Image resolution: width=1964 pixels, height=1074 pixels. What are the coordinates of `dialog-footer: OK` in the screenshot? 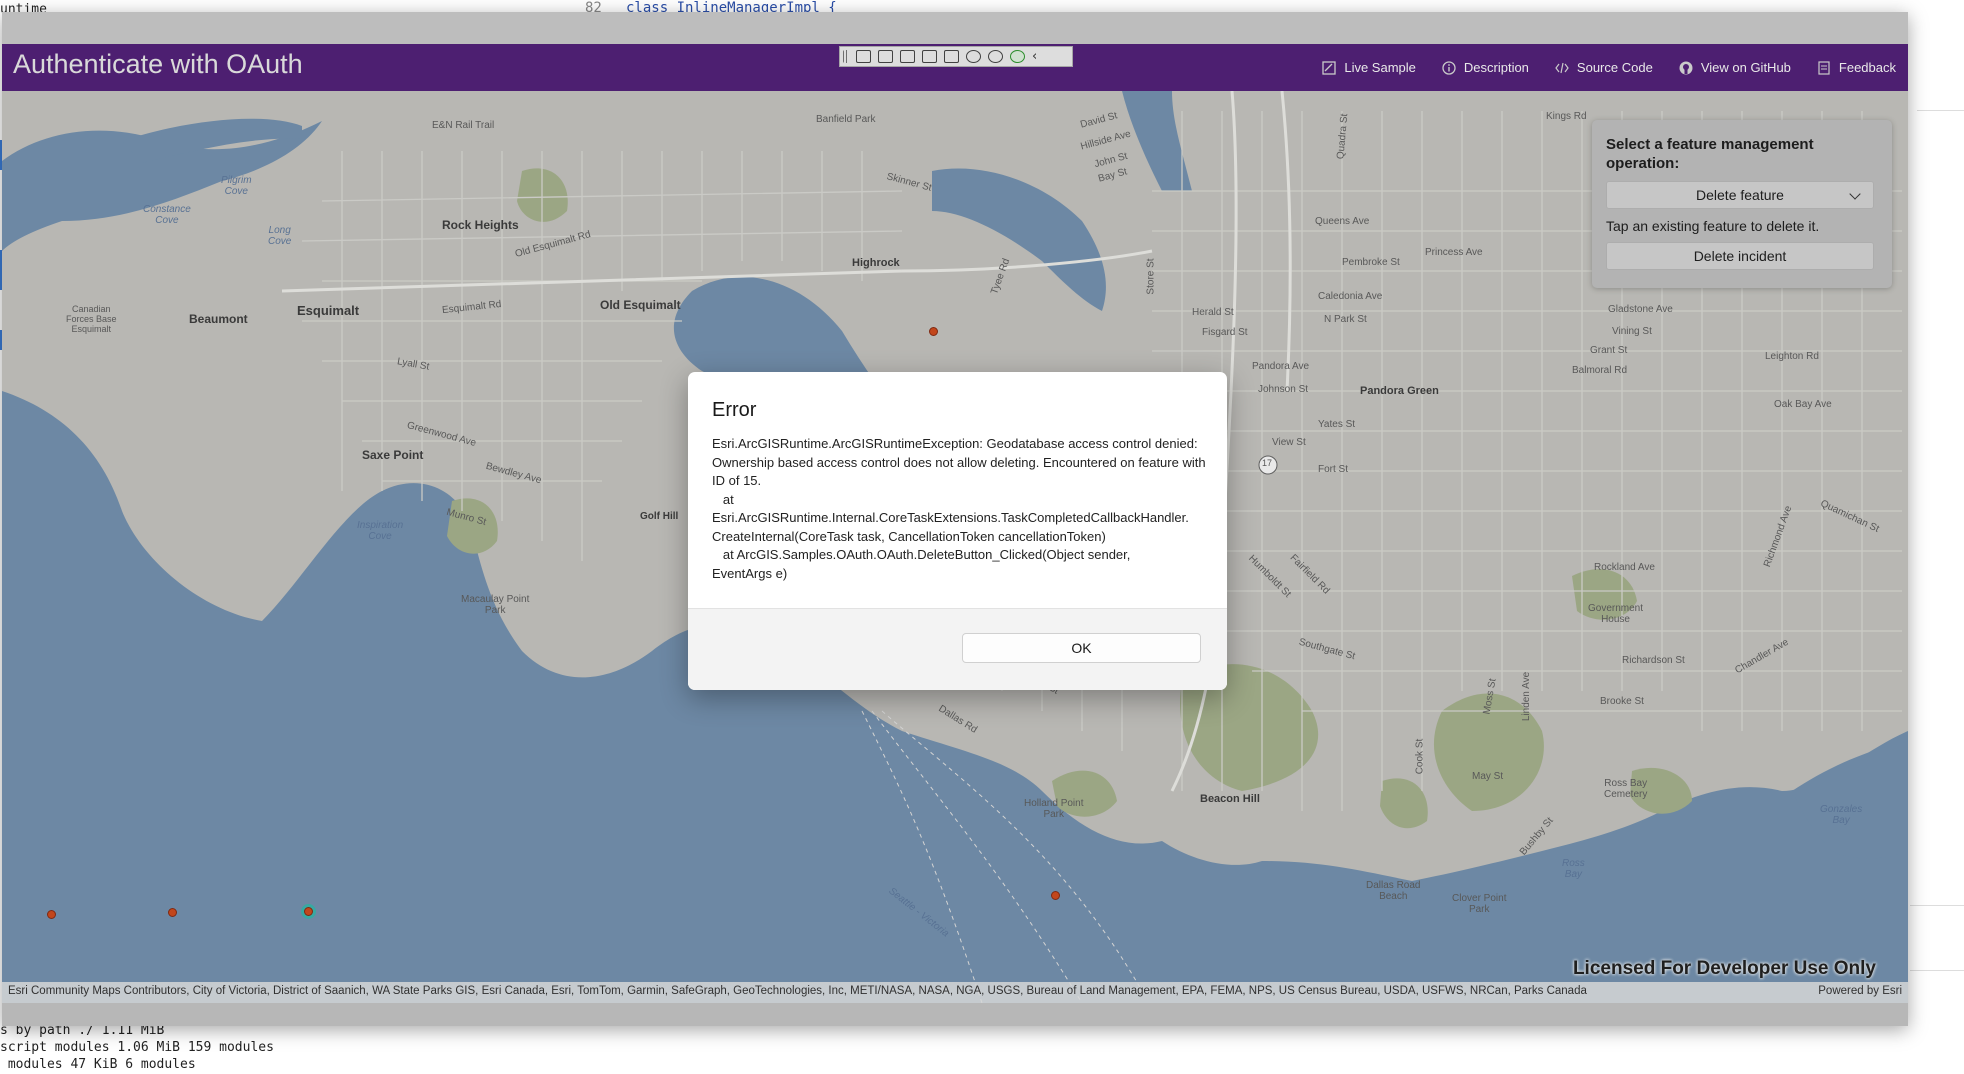 It's located at (957, 649).